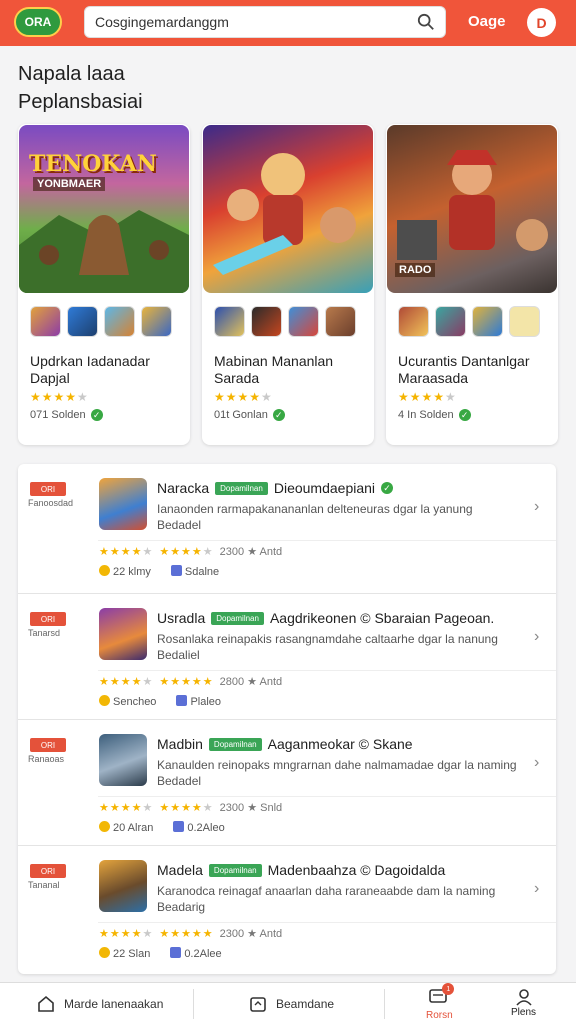  Describe the element at coordinates (439, 1015) in the screenshot. I see `nav-messages-label: Rorsn` at that location.